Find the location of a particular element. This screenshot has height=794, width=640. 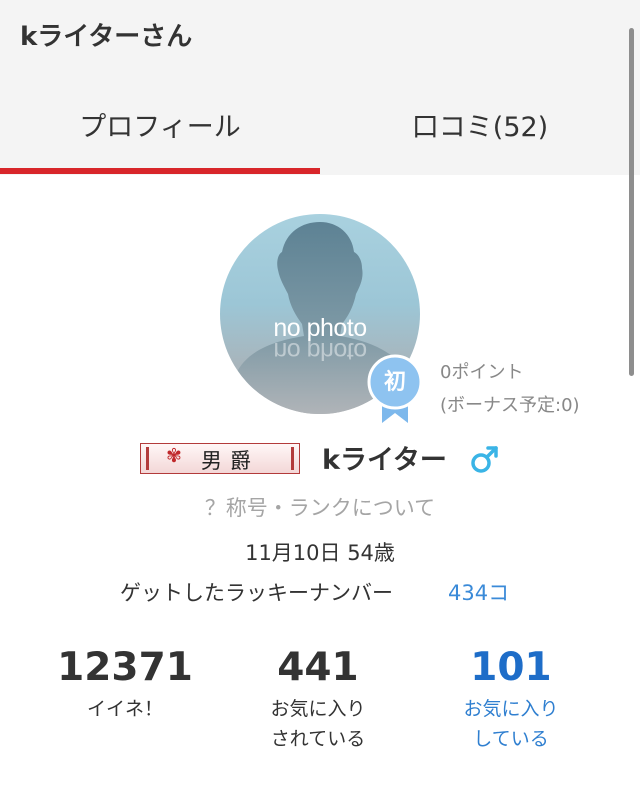

points-text: 0ポイント is located at coordinates (482, 372).